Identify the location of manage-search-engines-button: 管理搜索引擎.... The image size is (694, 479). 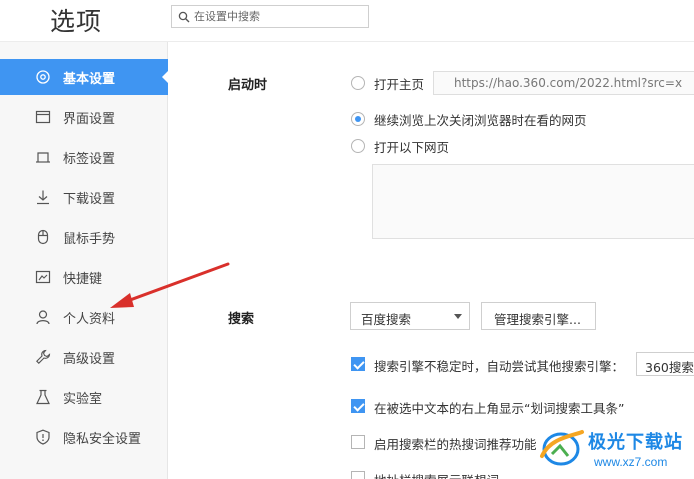
(538, 316).